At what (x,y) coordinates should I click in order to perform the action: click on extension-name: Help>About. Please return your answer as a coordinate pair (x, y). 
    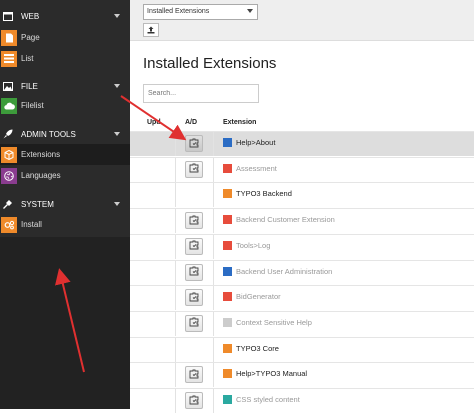
    Looking at the image, I should click on (256, 142).